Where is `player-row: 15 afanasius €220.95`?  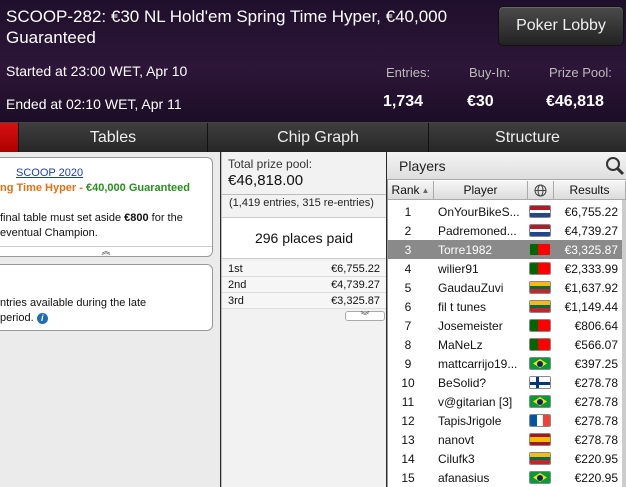
player-row: 15 afanasius €220.95 is located at coordinates (505, 477).